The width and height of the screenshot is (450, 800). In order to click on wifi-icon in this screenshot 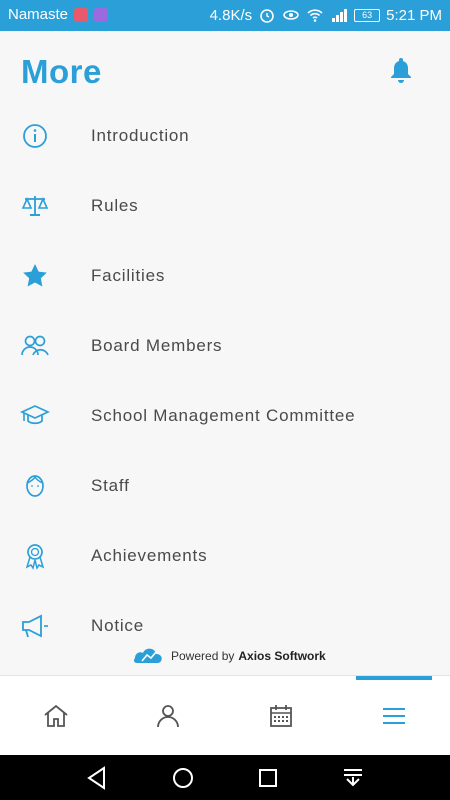, I will do `click(315, 15)`.